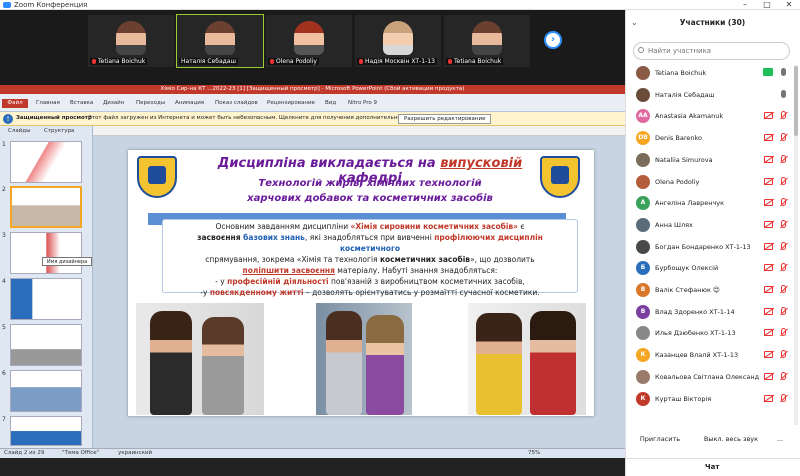 The image size is (800, 476). I want to click on chevron-right-icon: ›, so click(553, 40).